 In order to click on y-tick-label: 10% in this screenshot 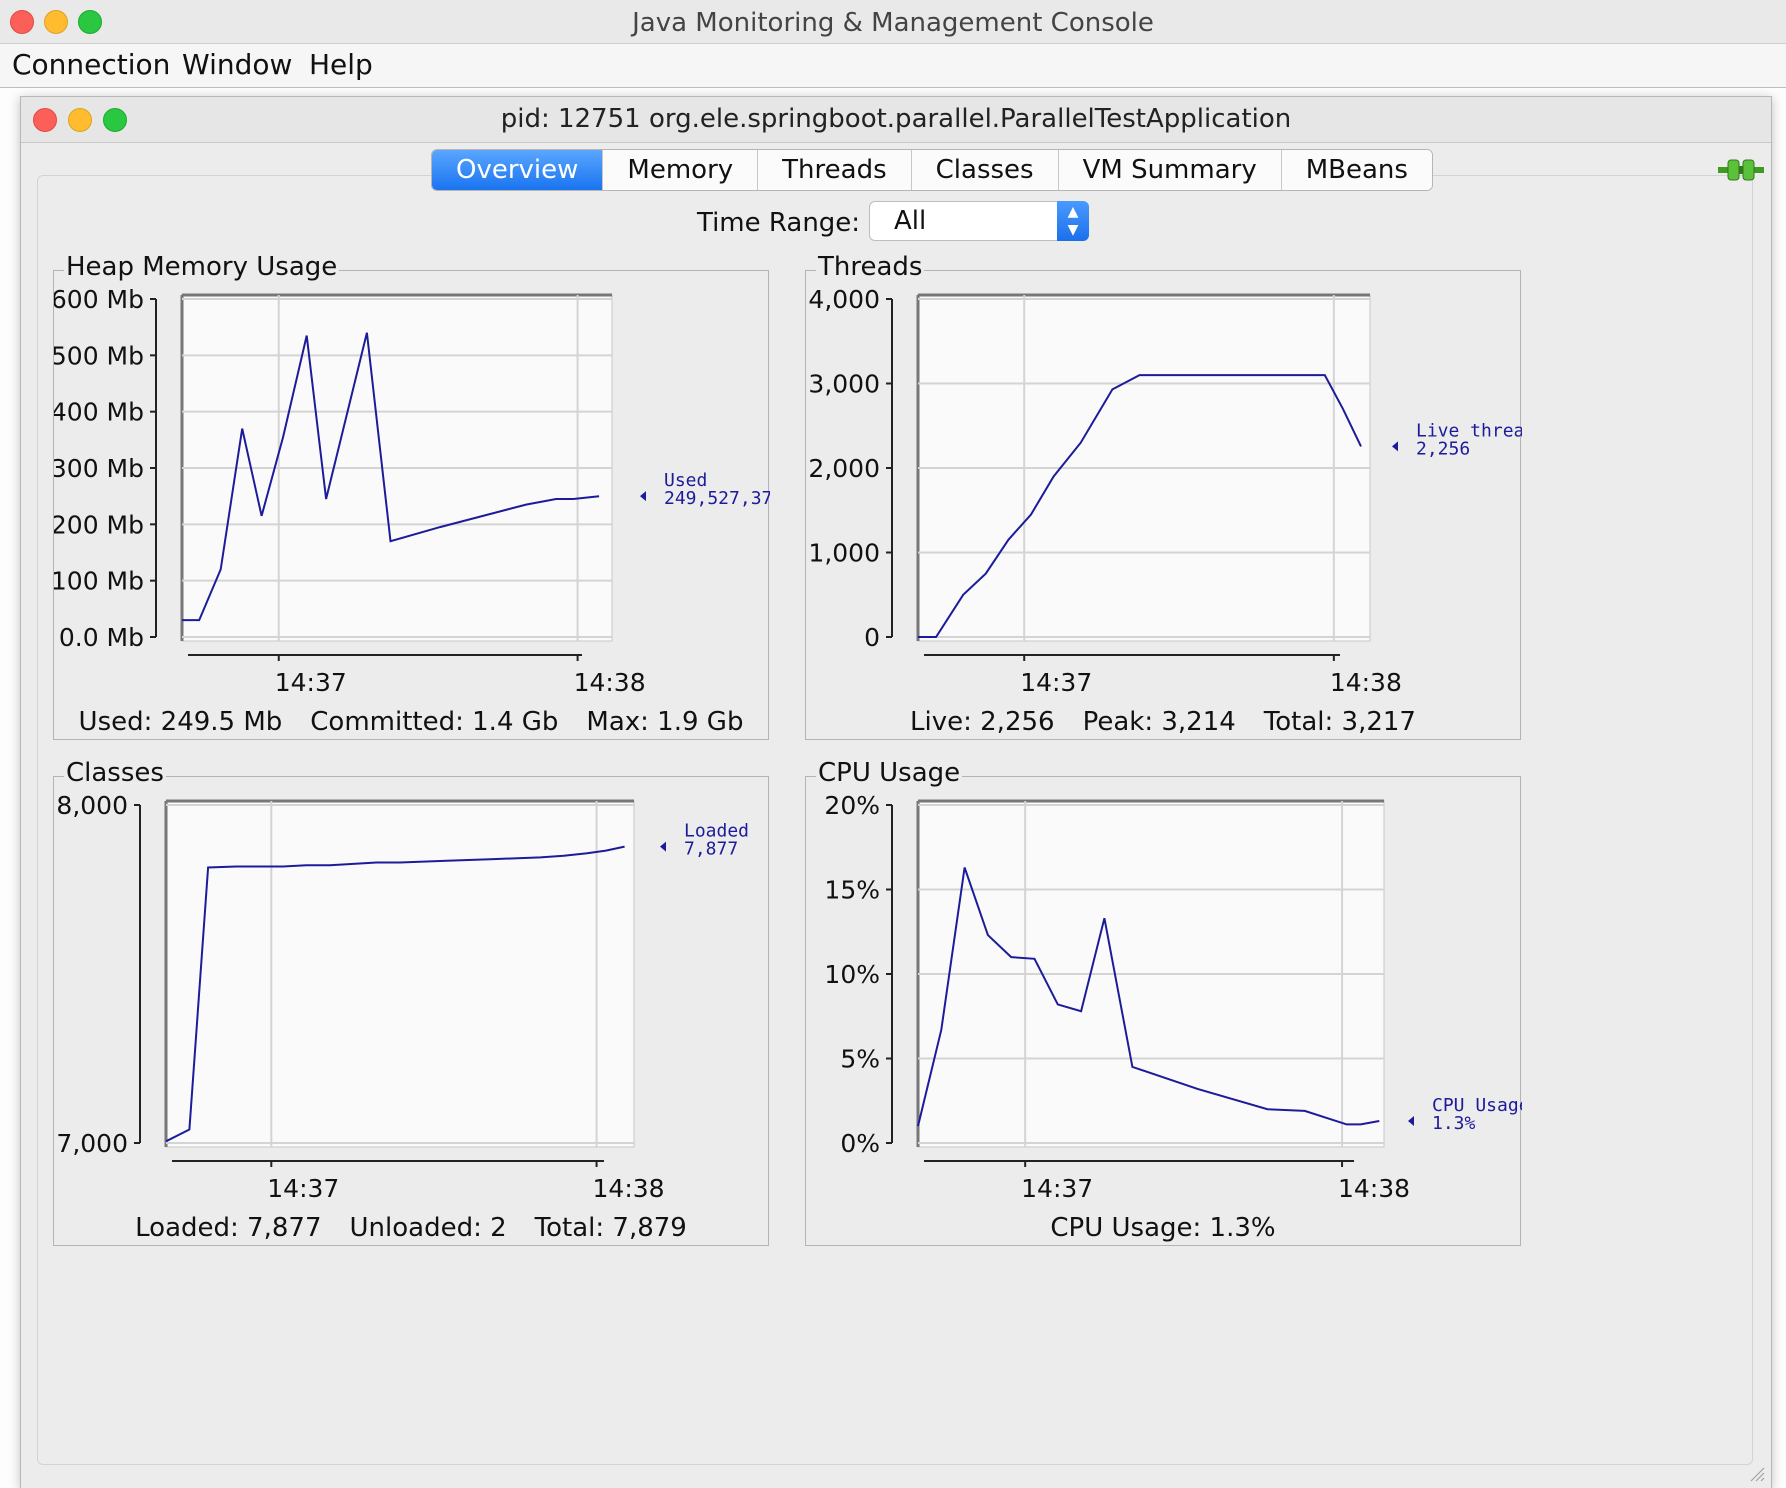, I will do `click(852, 974)`.